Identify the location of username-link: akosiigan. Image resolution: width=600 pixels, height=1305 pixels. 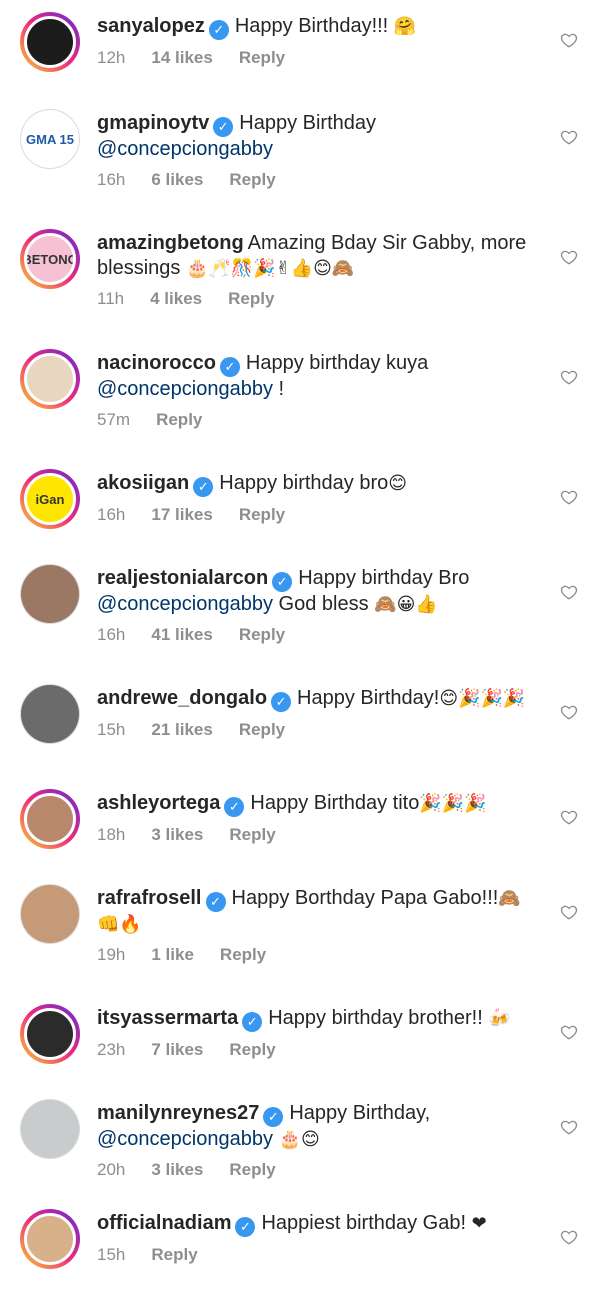
(143, 483).